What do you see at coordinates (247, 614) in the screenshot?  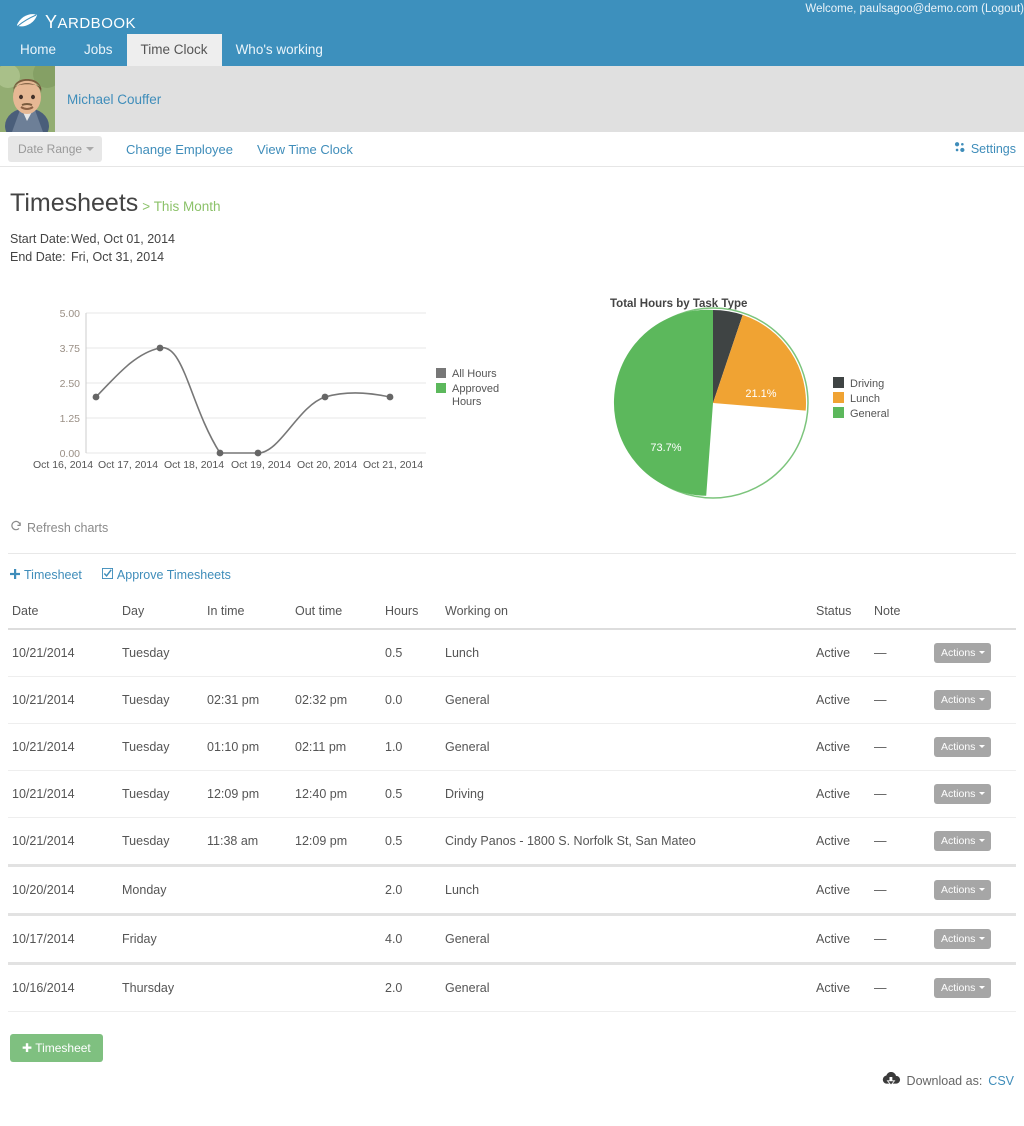 I see `column-header-in-time: In time` at bounding box center [247, 614].